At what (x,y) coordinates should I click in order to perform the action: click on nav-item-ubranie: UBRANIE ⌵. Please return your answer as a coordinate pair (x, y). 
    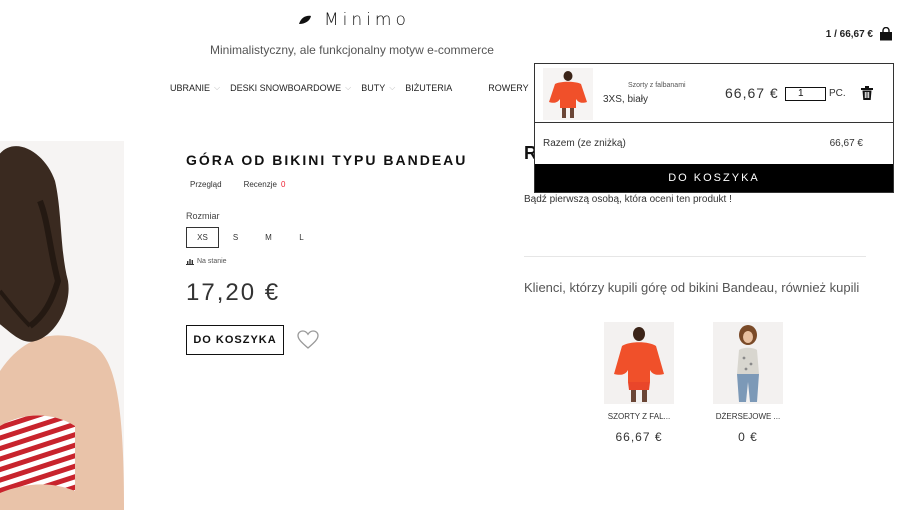
    Looking at the image, I should click on (195, 88).